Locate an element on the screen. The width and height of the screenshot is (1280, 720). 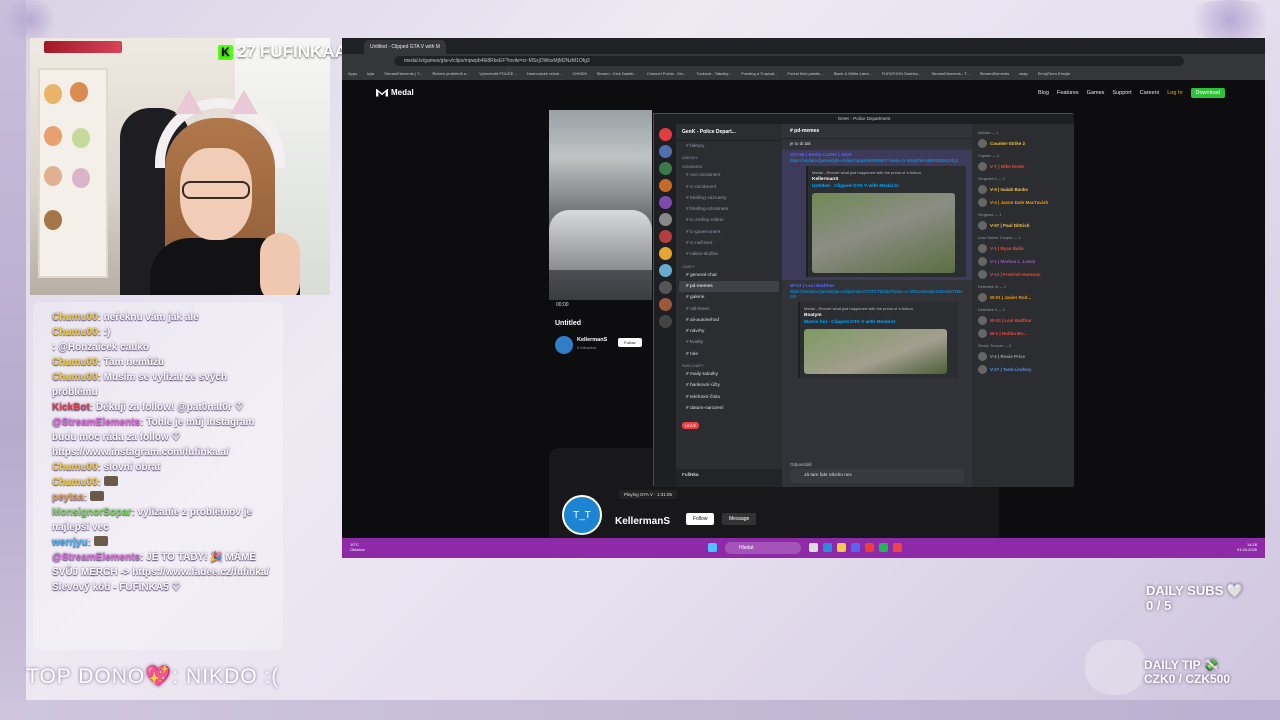
member-item: V-27 | Tank Lindsey is located at coordinates (1023, 369).